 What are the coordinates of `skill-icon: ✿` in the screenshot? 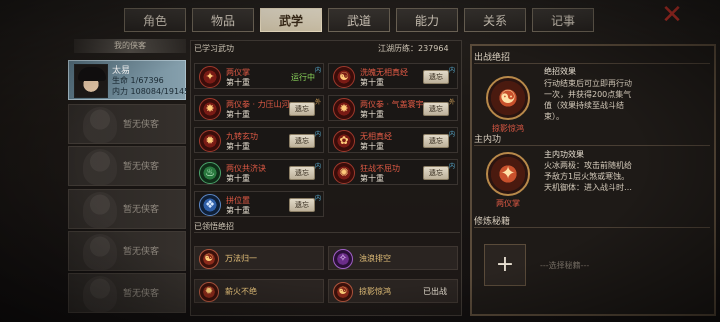 It's located at (344, 141).